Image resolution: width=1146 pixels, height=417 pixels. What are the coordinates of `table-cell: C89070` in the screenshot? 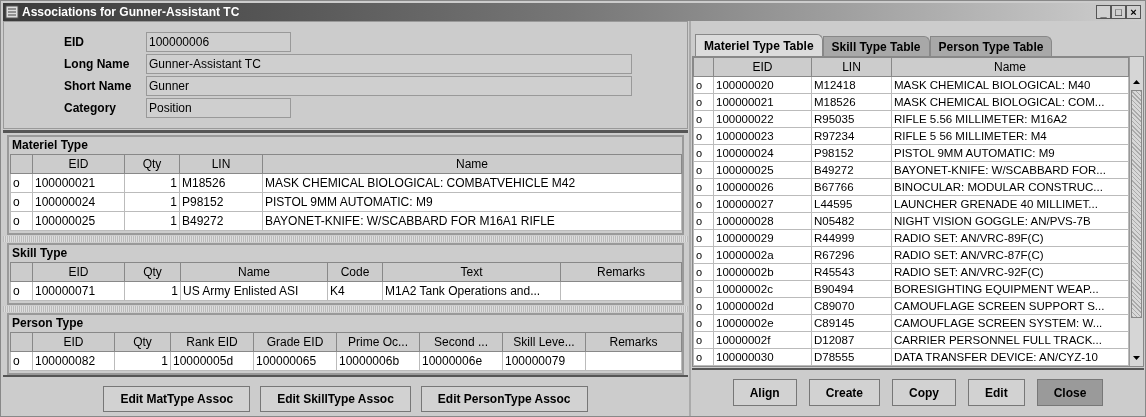 It's located at (851, 306).